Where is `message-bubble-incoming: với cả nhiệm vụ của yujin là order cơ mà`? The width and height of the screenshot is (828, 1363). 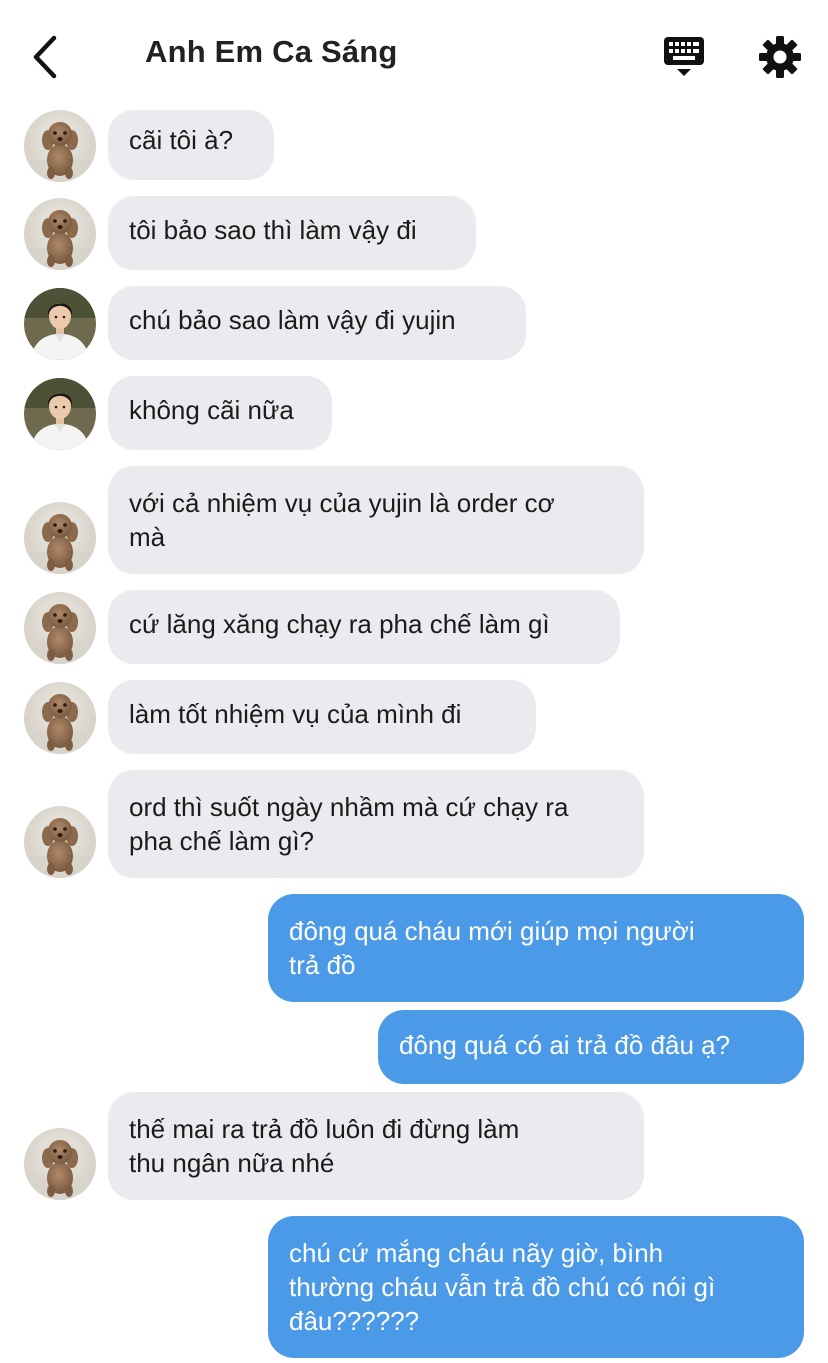
message-bubble-incoming: với cả nhiệm vụ của yujin là order cơ mà is located at coordinates (376, 520).